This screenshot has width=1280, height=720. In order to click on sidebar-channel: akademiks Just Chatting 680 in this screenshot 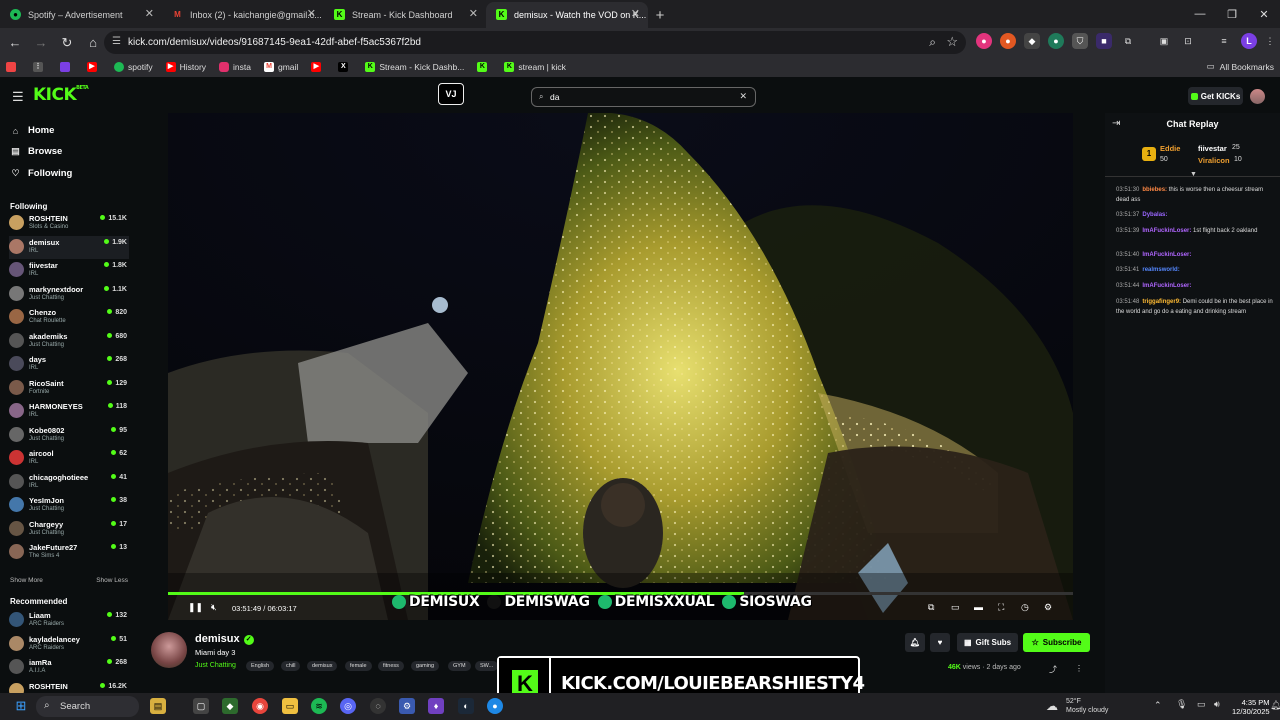, I will do `click(69, 341)`.